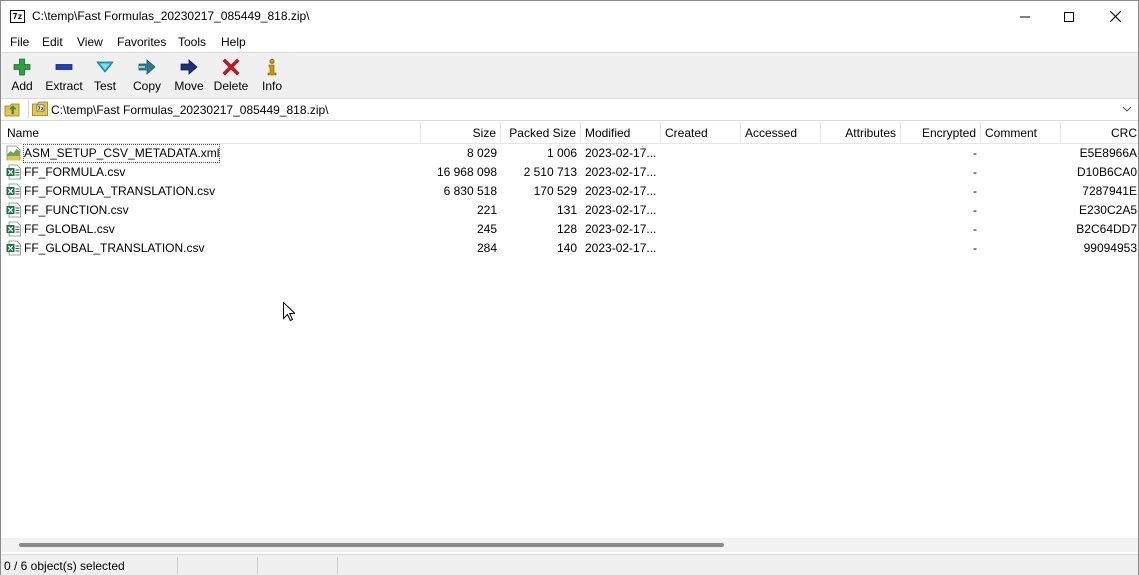 This screenshot has height=575, width=1139. I want to click on col-header-size: Size, so click(461, 133).